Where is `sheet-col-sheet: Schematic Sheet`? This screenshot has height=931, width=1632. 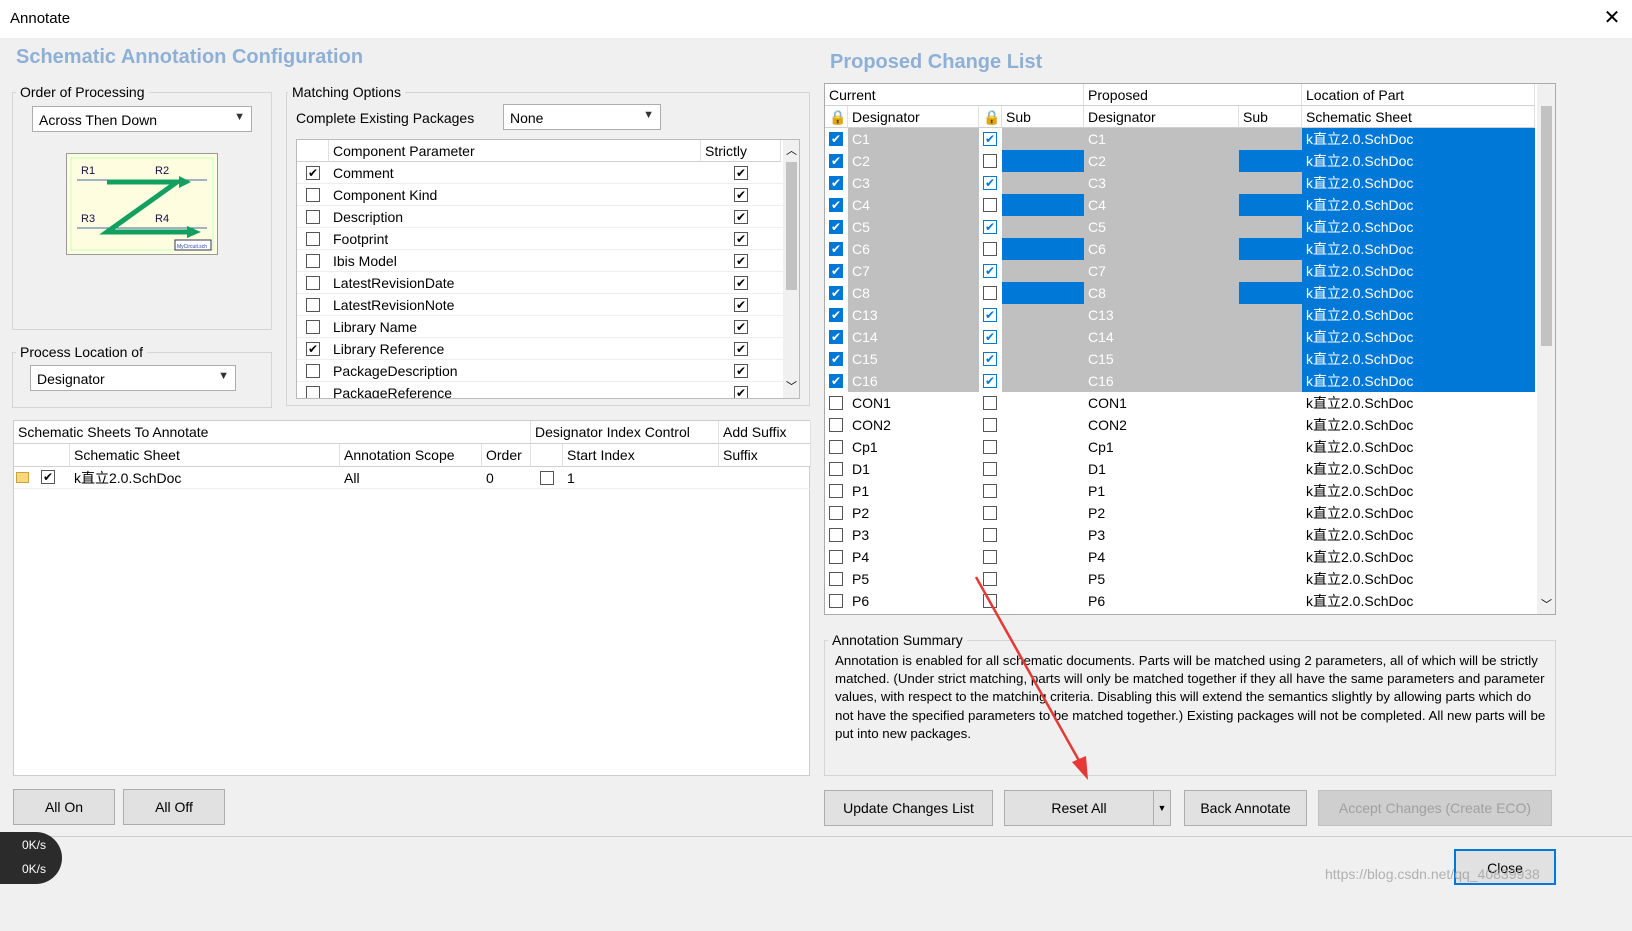 sheet-col-sheet: Schematic Sheet is located at coordinates (205, 455).